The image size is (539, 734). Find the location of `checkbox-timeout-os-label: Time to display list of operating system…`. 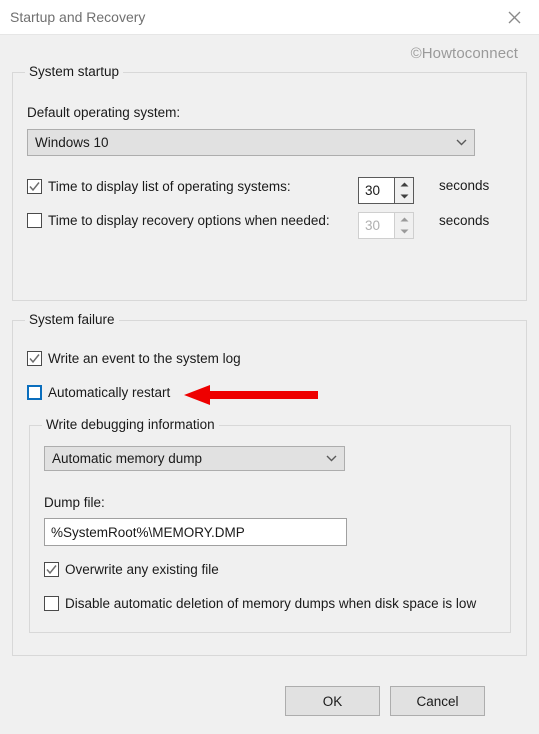

checkbox-timeout-os-label: Time to display list of operating system… is located at coordinates (169, 186).